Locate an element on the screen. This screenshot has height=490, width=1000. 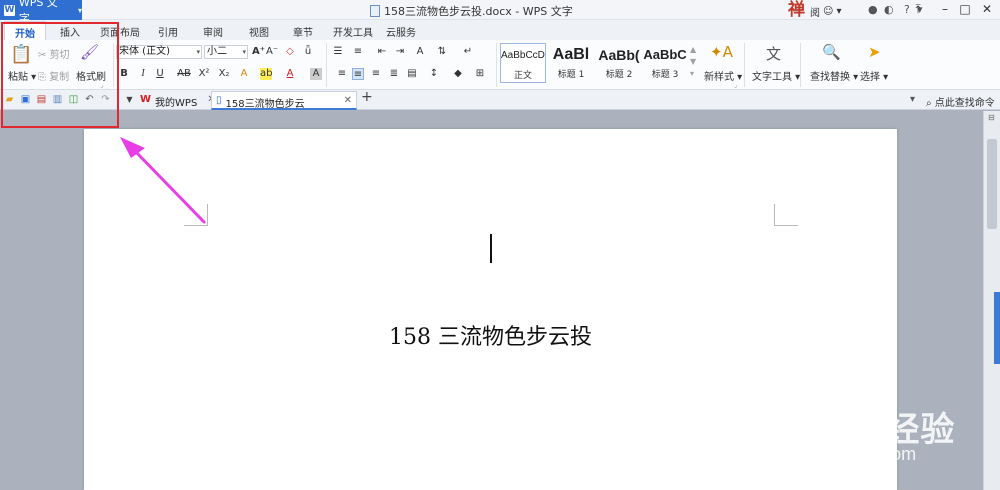
find-replace-button: 查找替换 ▾ is located at coordinates (834, 75).